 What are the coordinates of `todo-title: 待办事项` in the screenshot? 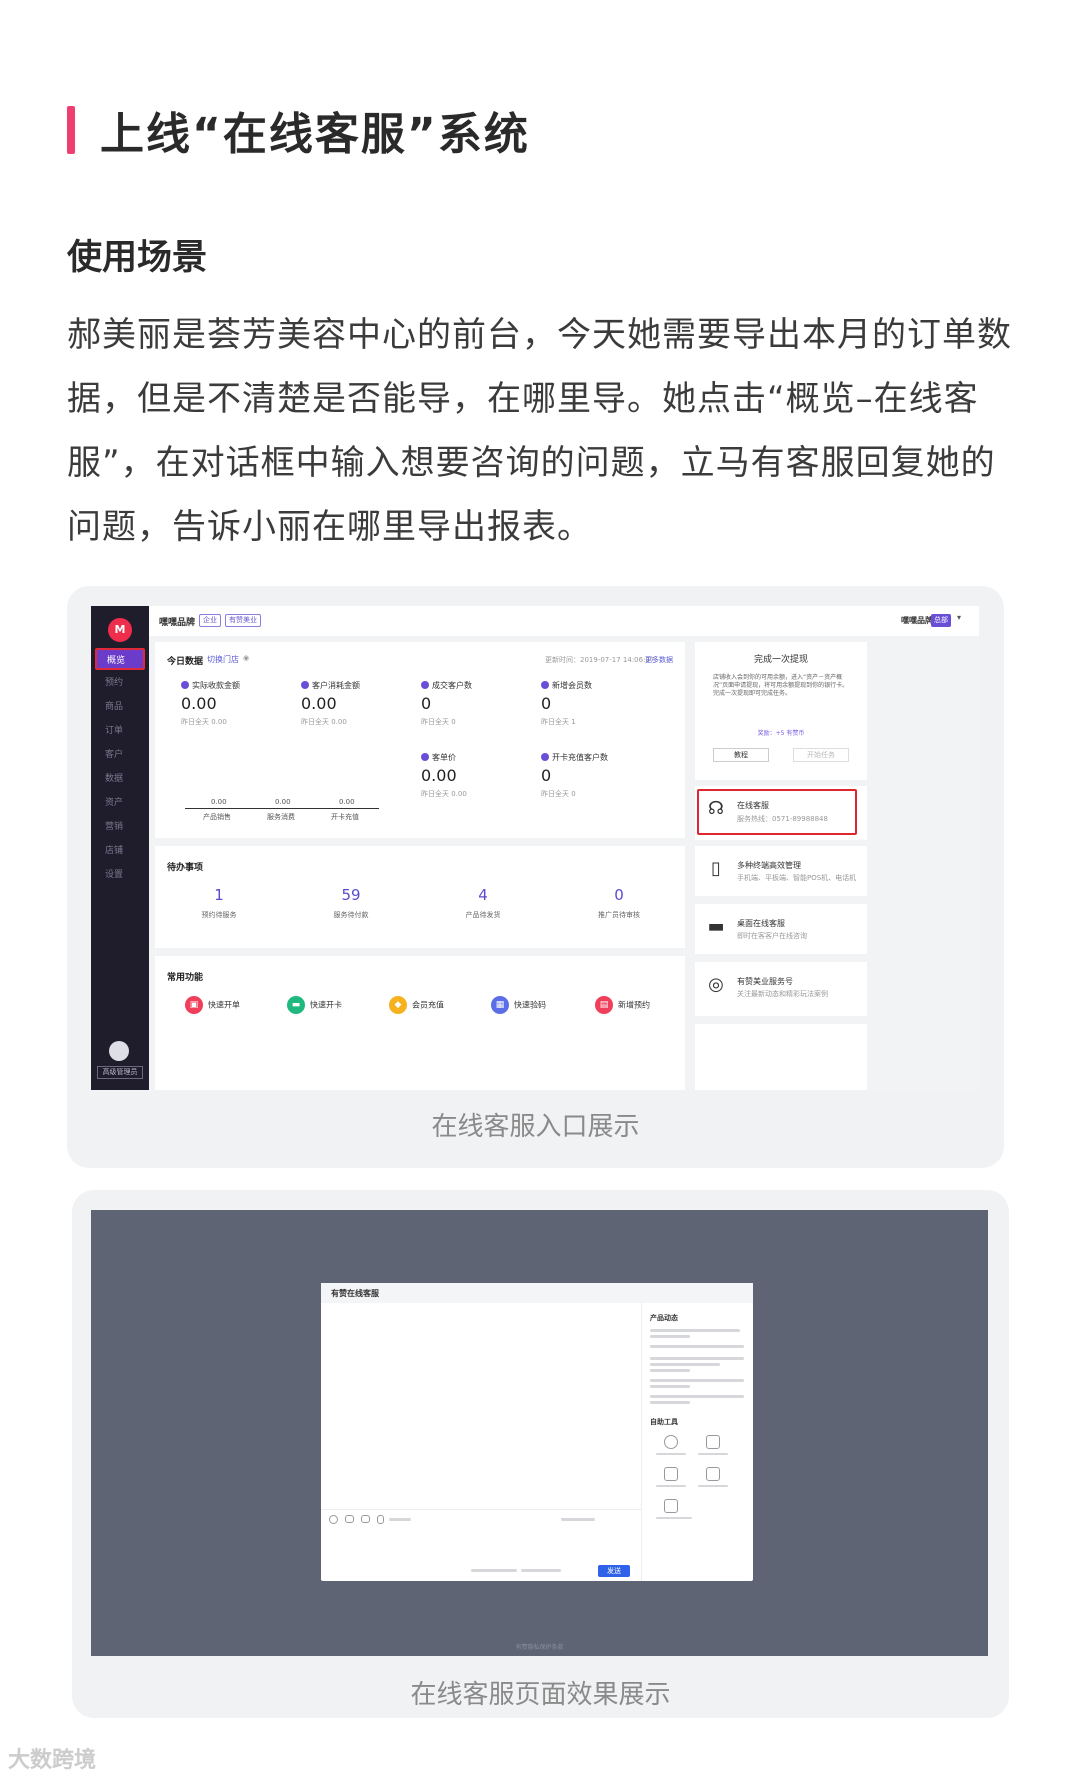 It's located at (185, 868).